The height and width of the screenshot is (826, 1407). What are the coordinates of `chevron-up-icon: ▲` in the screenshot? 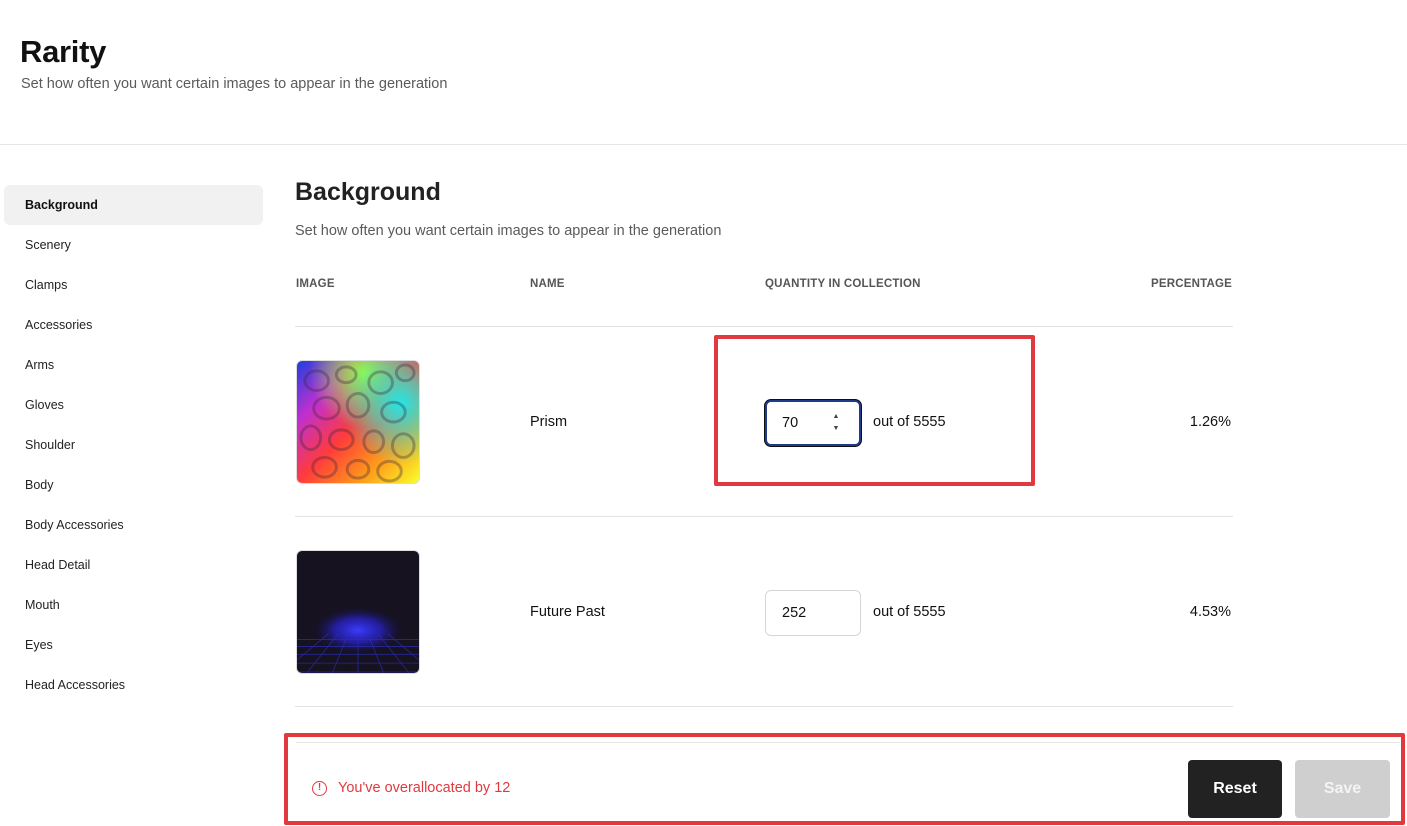 It's located at (836, 417).